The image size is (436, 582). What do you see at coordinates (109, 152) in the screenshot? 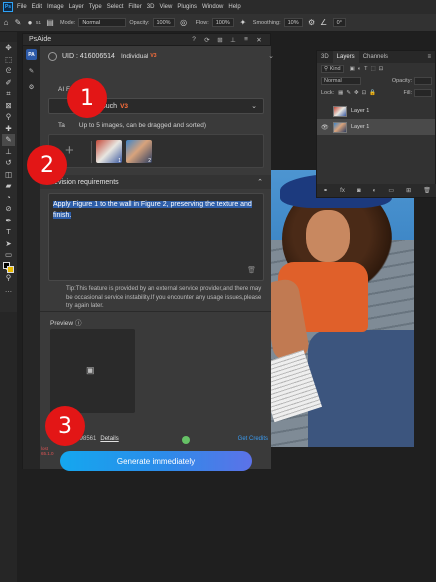
I see `image-thumbnail: 1` at bounding box center [109, 152].